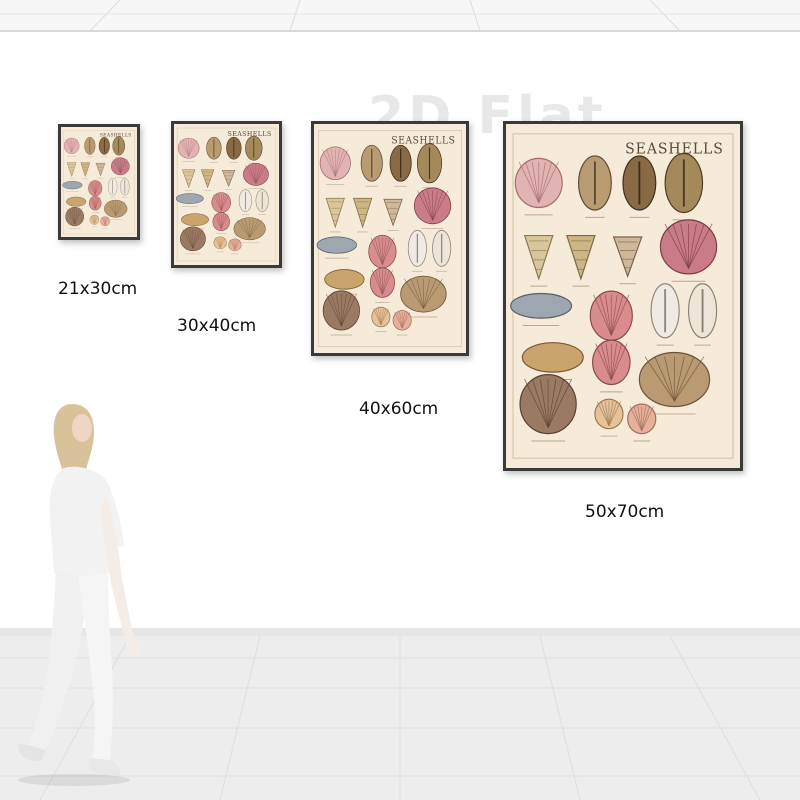 The image size is (800, 800). I want to click on poster-title: SEASHELLS, so click(674, 149).